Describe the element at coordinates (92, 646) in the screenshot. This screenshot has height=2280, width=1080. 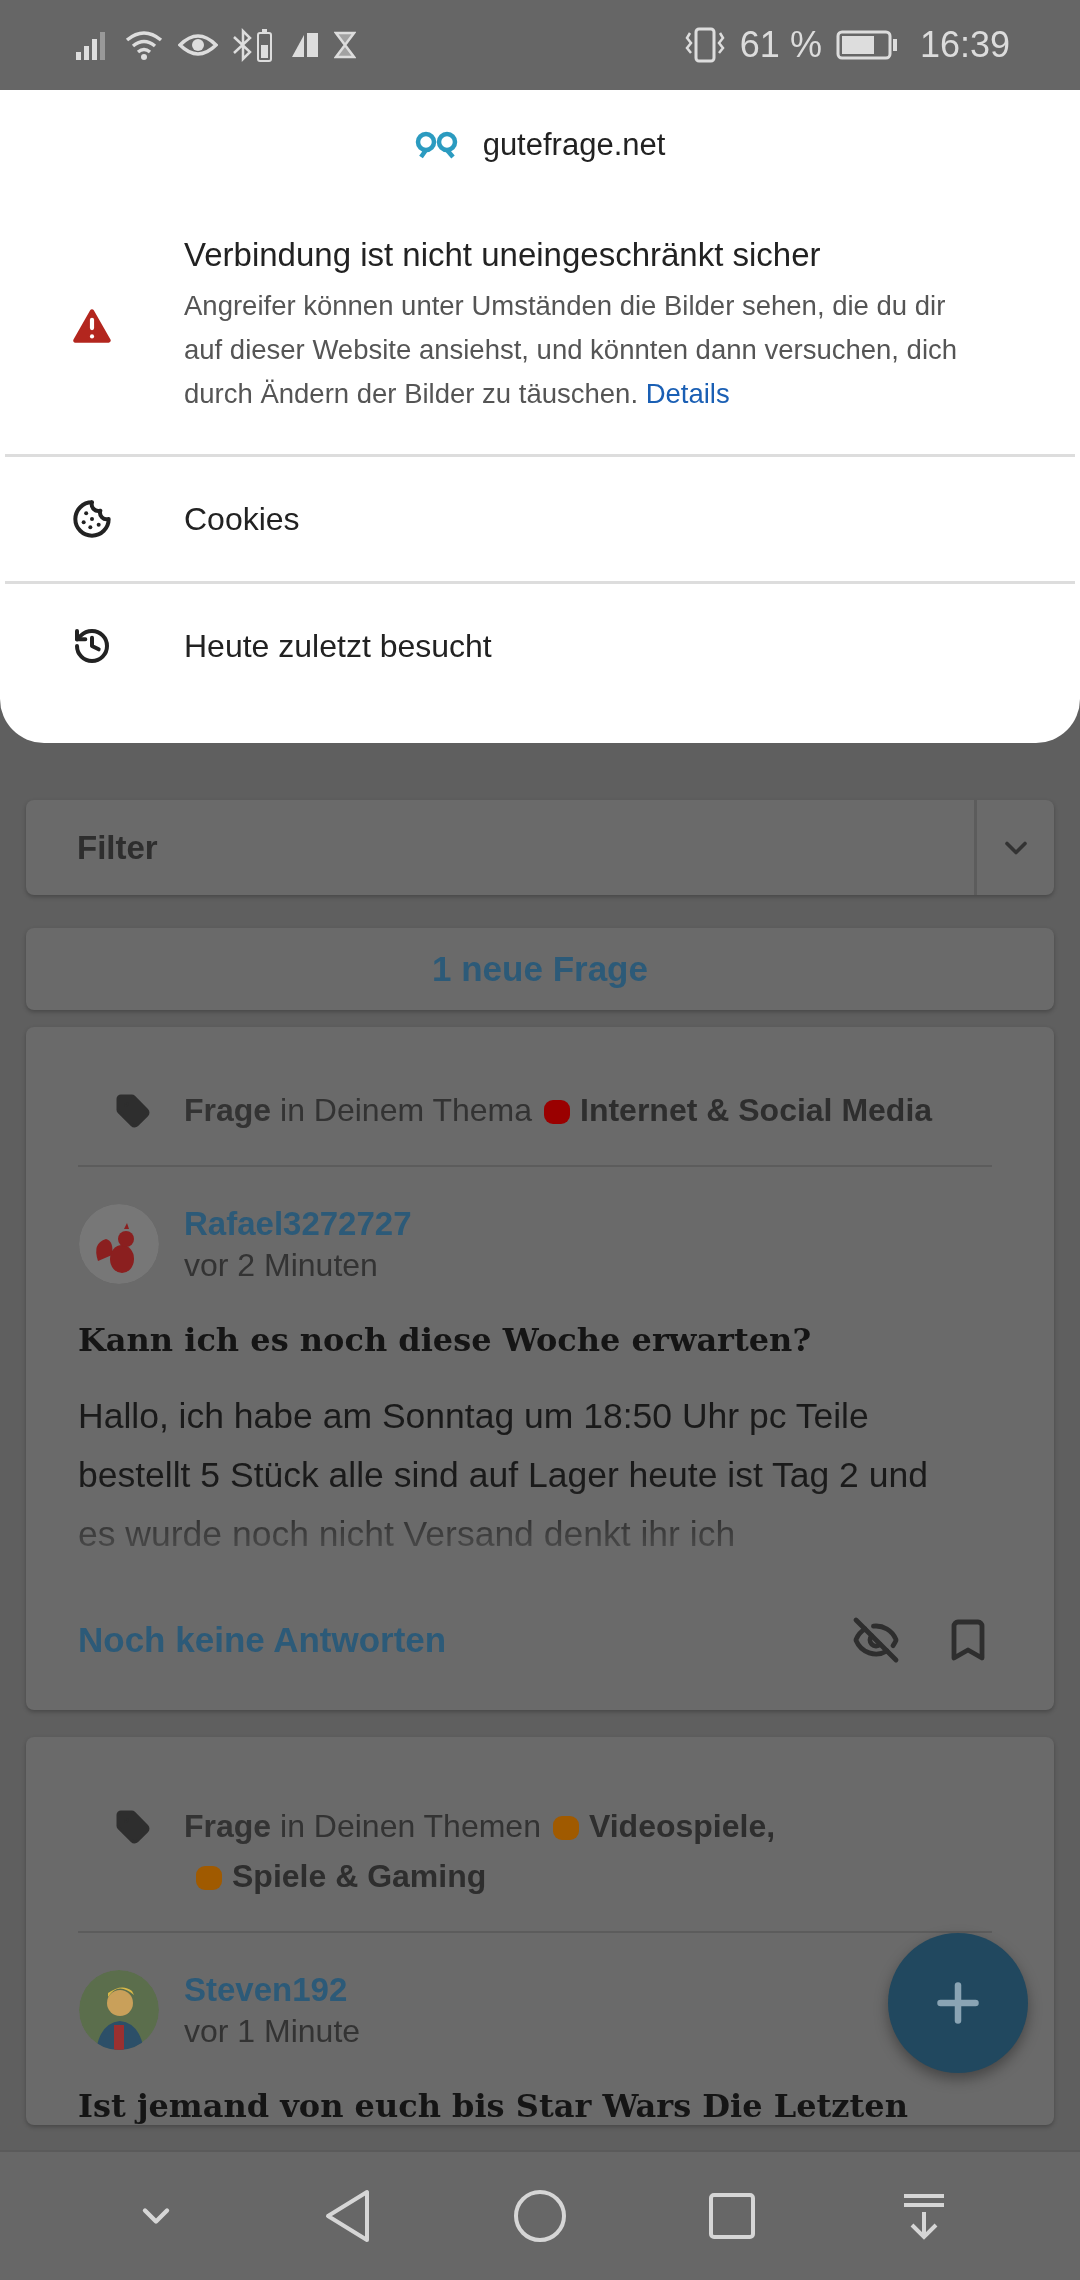
I see `history-icon` at that location.